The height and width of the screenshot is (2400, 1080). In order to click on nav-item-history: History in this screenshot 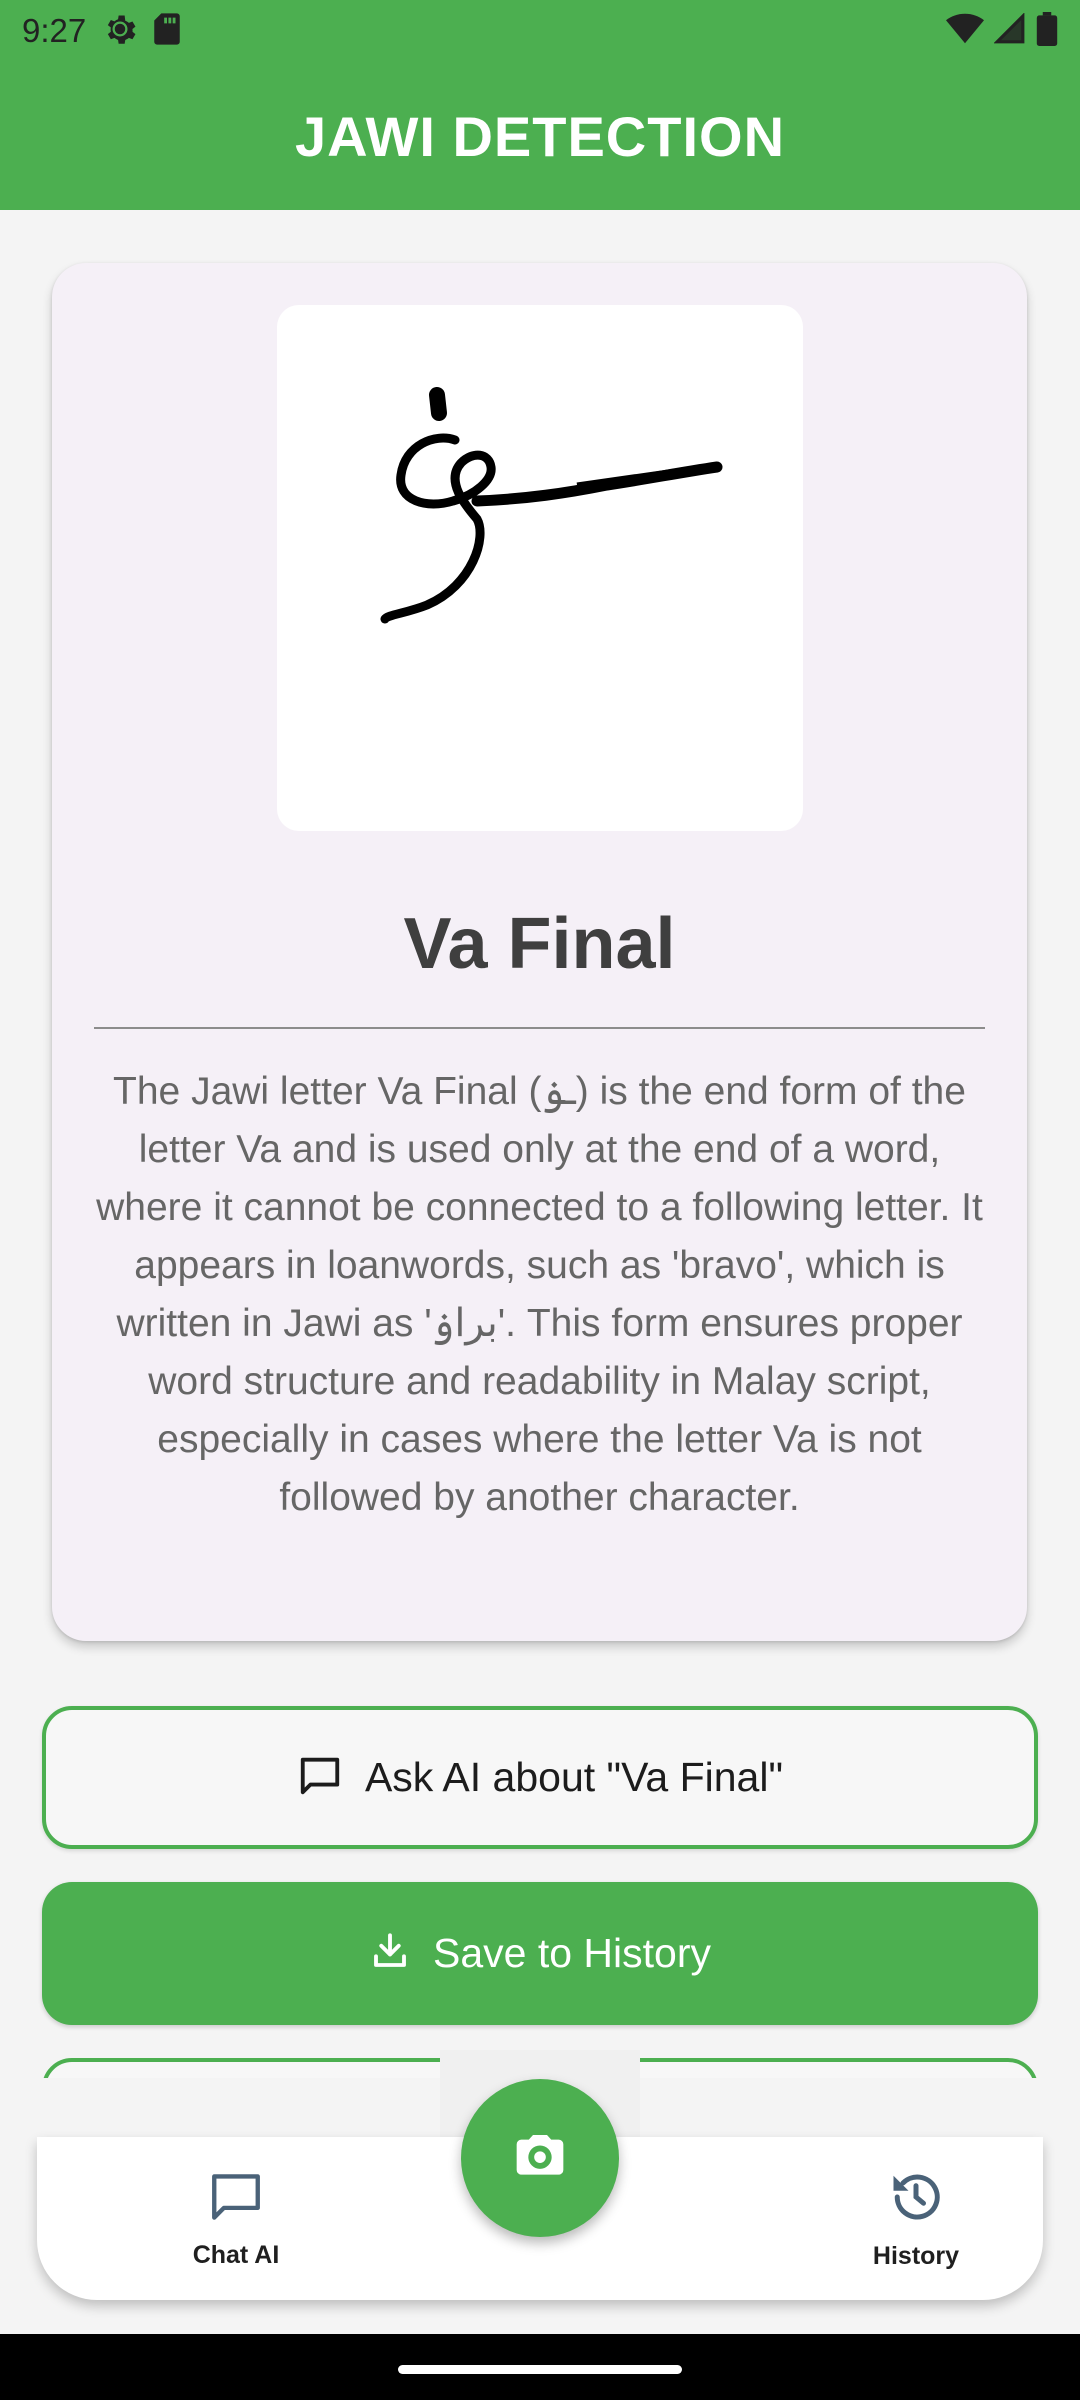, I will do `click(916, 2218)`.